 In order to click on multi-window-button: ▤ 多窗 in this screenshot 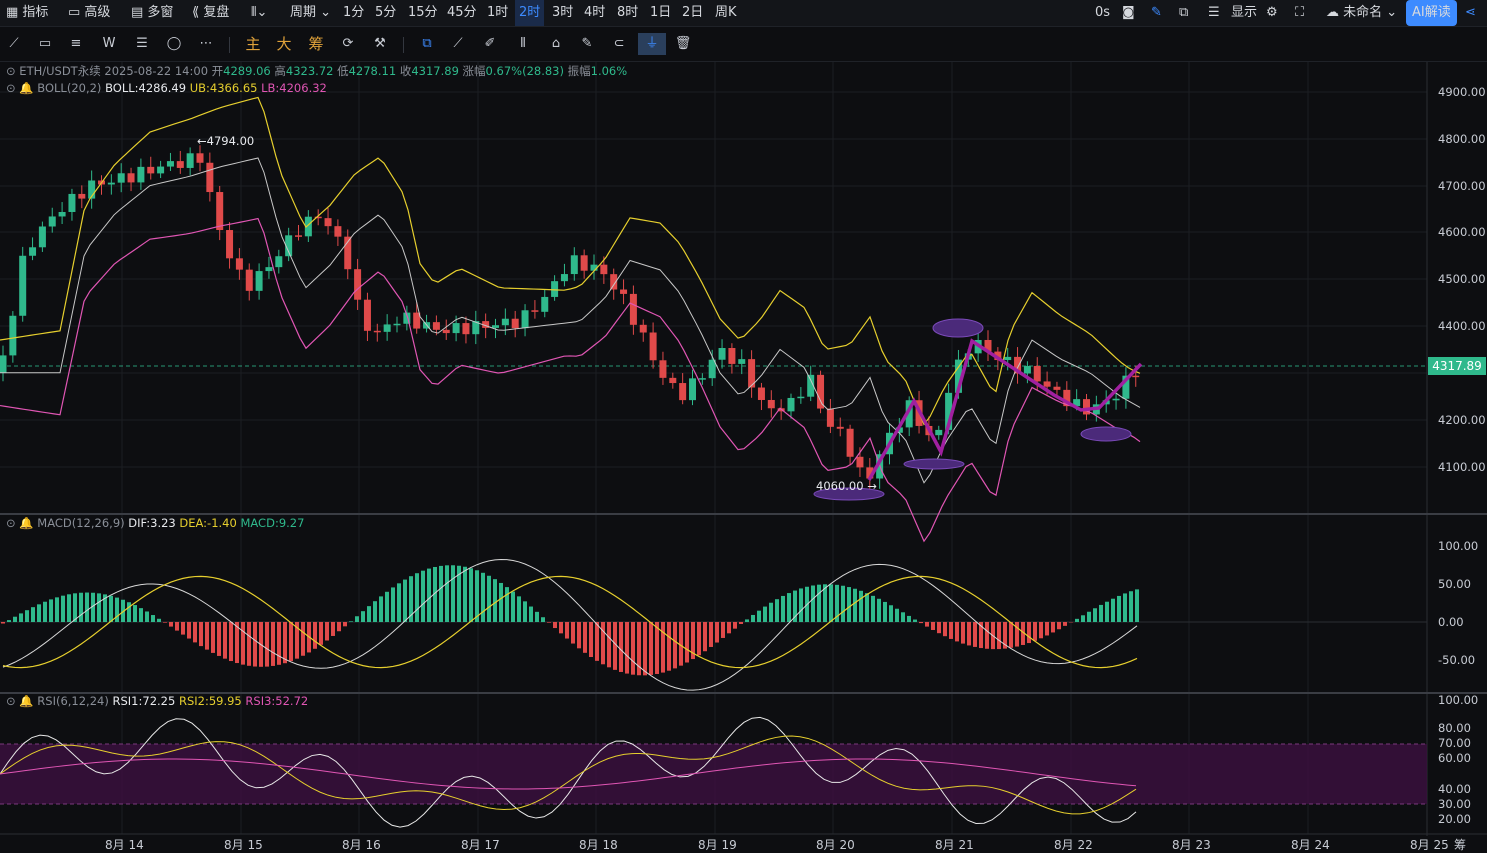, I will do `click(152, 13)`.